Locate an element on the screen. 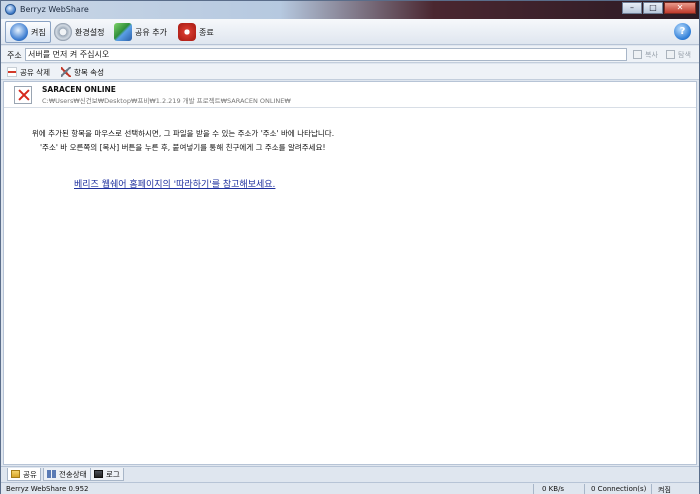 The image size is (700, 494). window-title: Berryz WebShare is located at coordinates (54, 9).